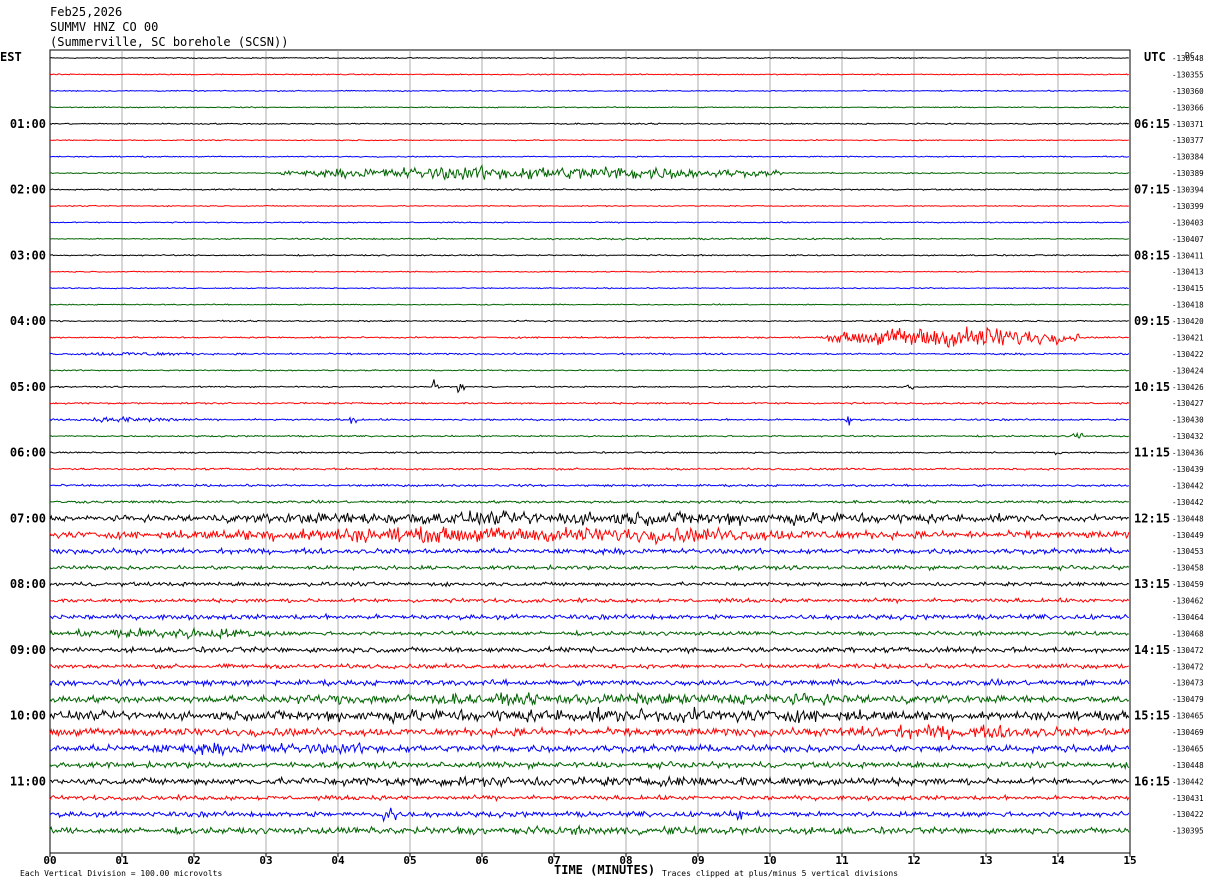 The image size is (1210, 886). What do you see at coordinates (1188, 255) in the screenshot?
I see `dc-offset-label: -130411` at bounding box center [1188, 255].